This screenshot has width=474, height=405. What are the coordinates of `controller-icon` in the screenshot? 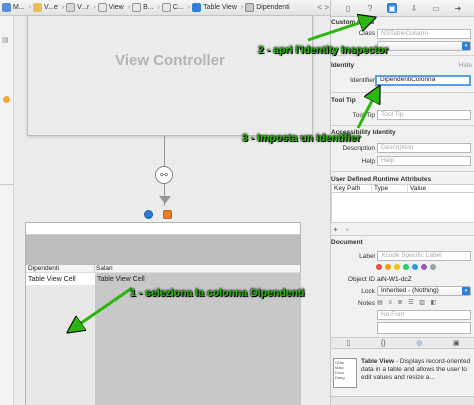 It's located at (148, 214).